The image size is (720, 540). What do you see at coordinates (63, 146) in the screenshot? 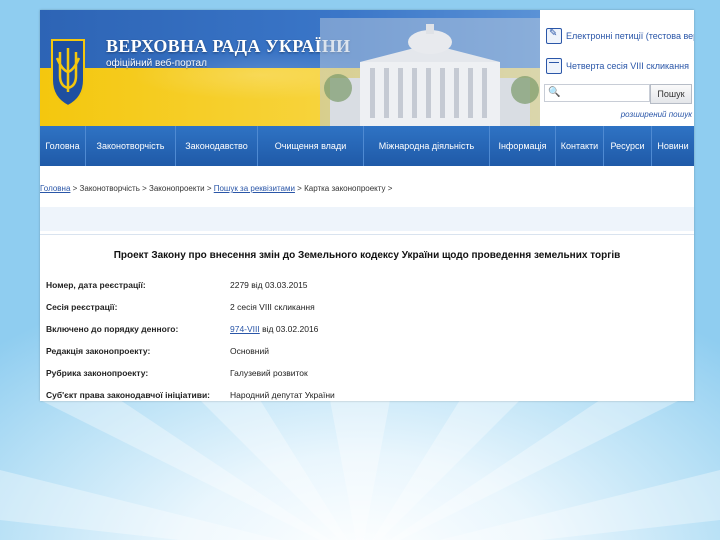
I see `nav-item-home: Головна` at bounding box center [63, 146].